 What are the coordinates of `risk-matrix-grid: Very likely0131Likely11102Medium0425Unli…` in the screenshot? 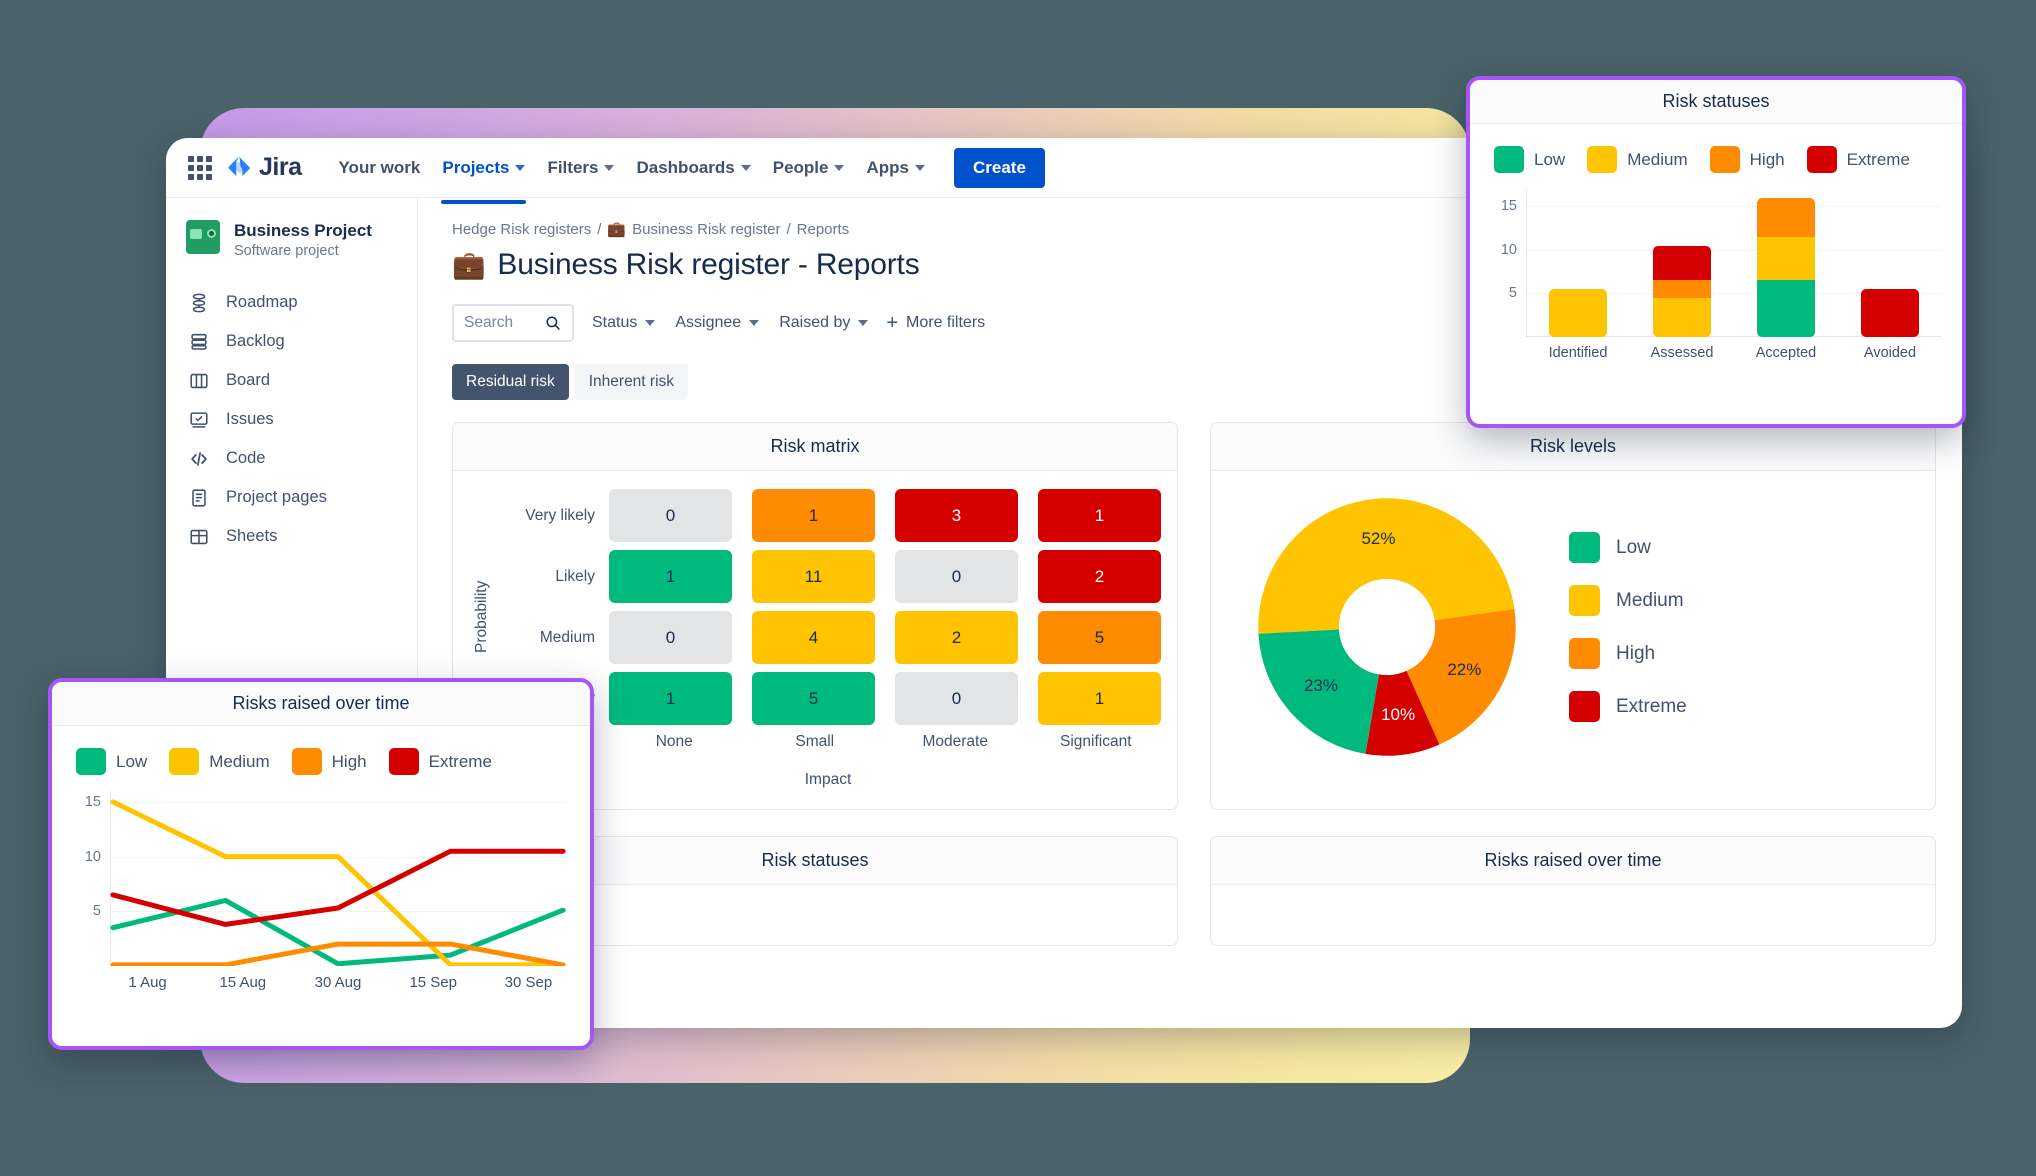 It's located at (828, 620).